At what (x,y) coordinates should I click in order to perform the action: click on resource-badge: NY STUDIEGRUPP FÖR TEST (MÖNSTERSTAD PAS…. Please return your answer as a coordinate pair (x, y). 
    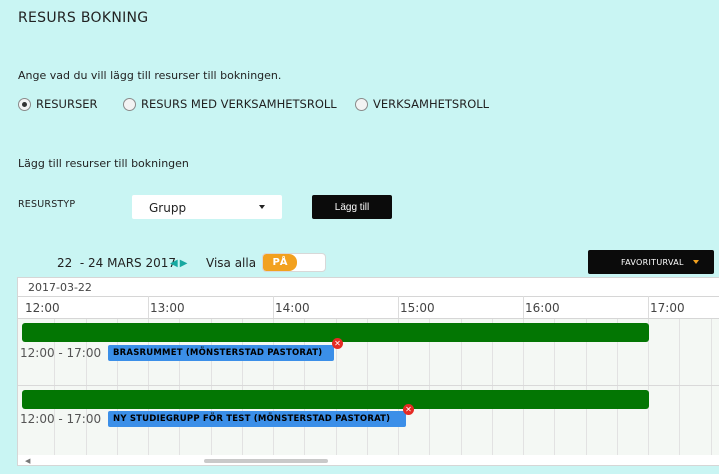
    Looking at the image, I should click on (257, 419).